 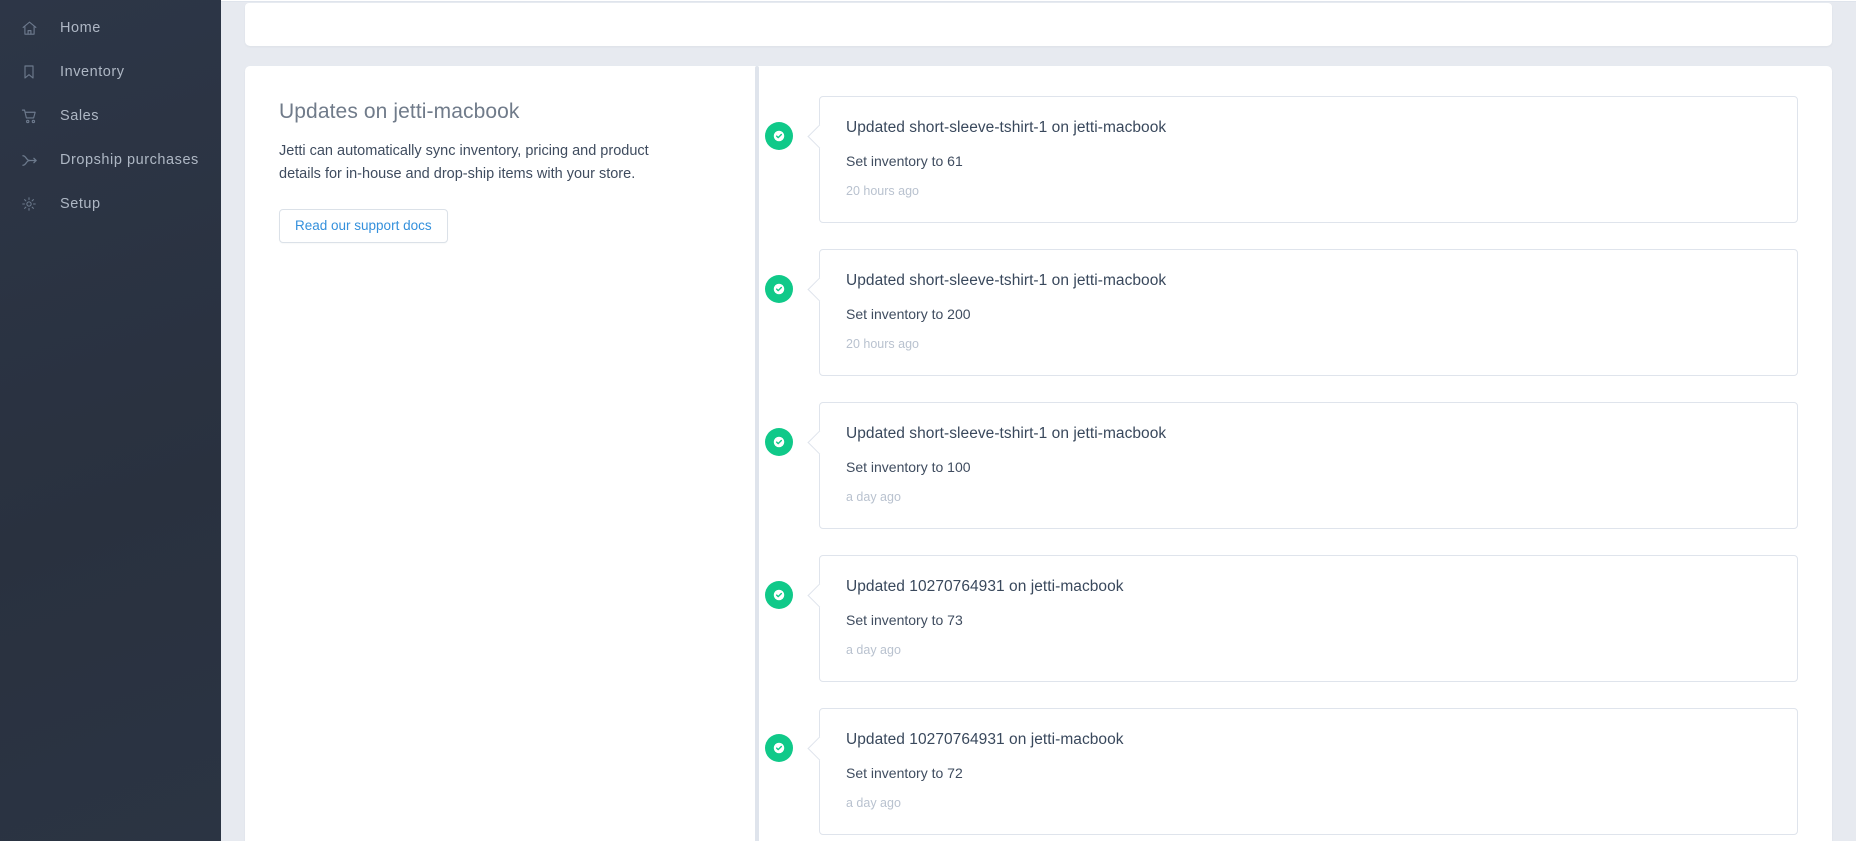 What do you see at coordinates (110, 28) in the screenshot?
I see `sidebar-item-home: Home` at bounding box center [110, 28].